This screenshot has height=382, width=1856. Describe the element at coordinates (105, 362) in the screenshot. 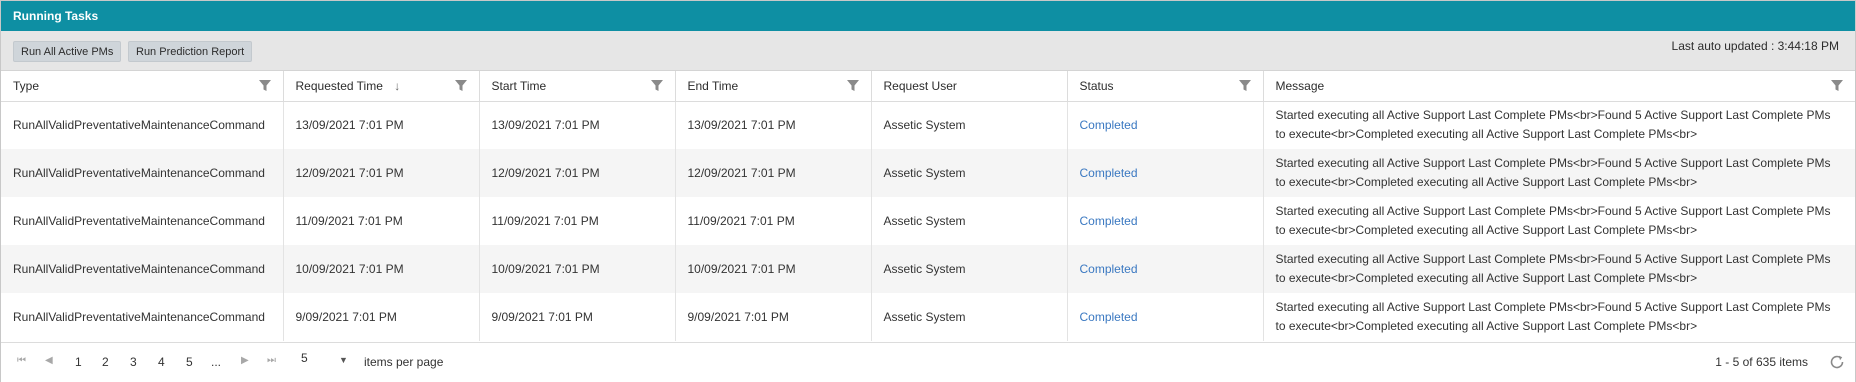

I see `page-number: 2` at that location.